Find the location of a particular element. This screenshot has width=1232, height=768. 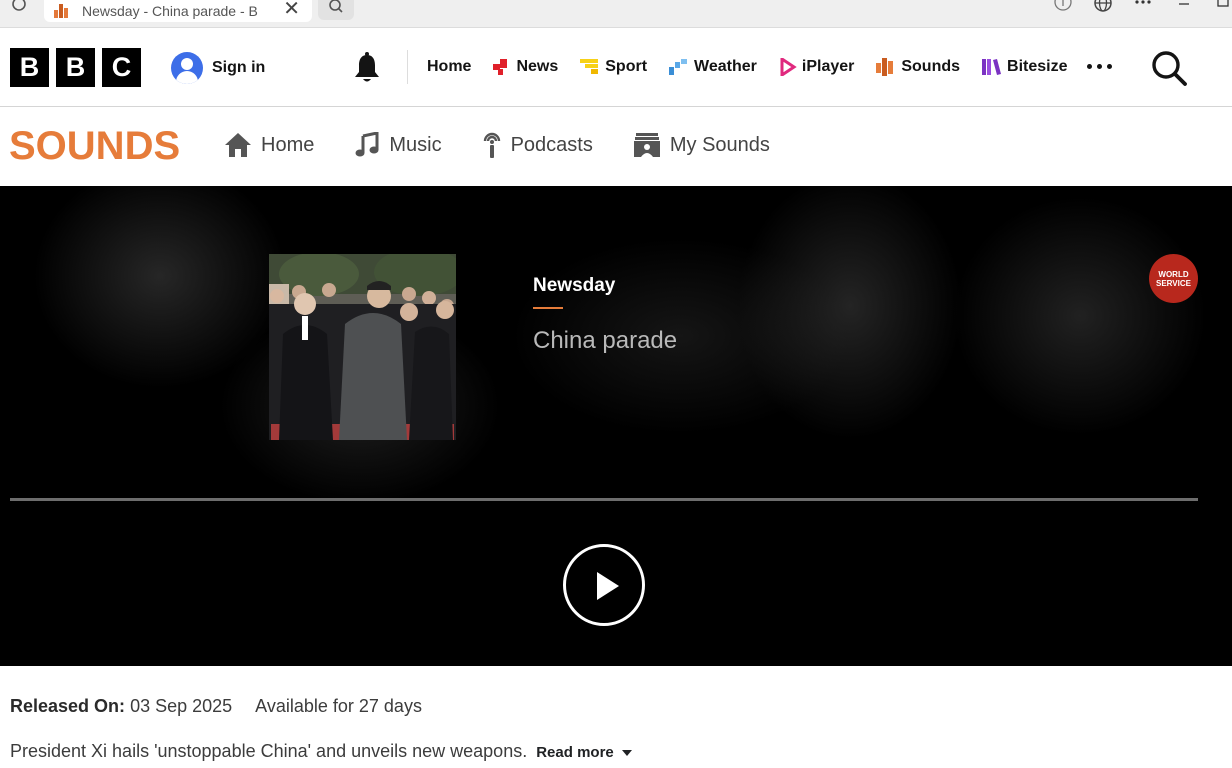

sounds-nav-links: Home Music Podcasts My Sounds is located at coordinates (517, 145).